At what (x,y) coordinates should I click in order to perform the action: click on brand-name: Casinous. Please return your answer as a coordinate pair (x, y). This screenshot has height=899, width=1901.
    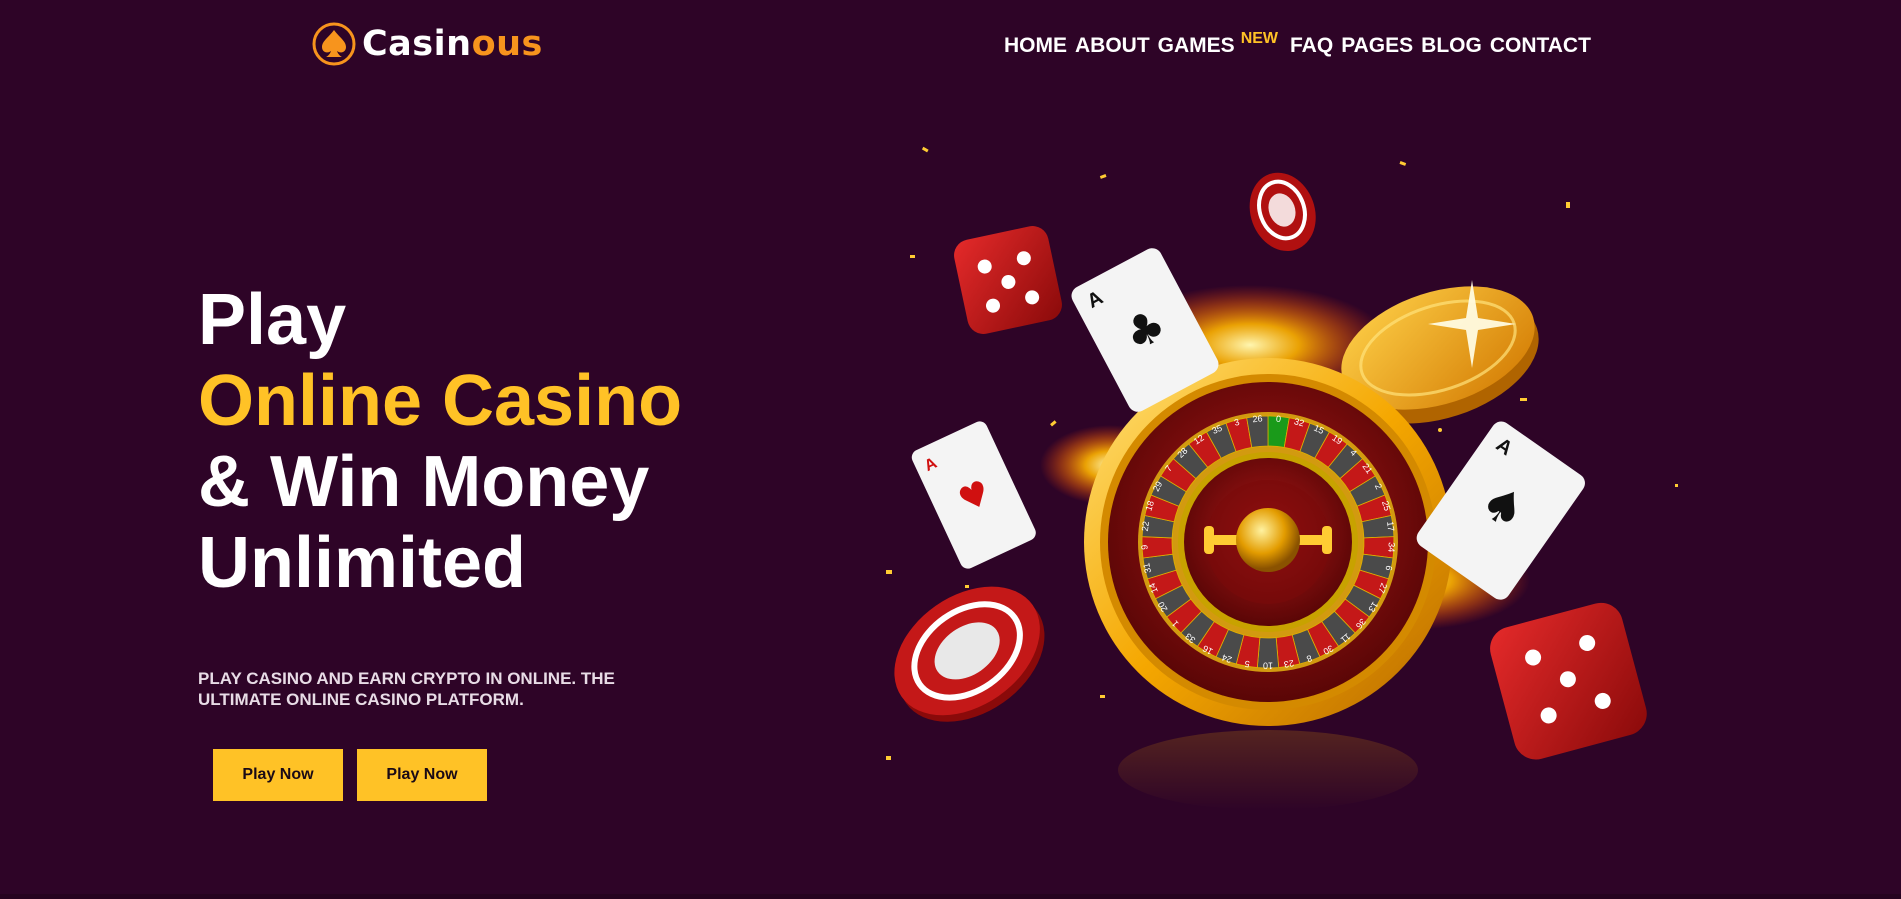
    Looking at the image, I should click on (452, 43).